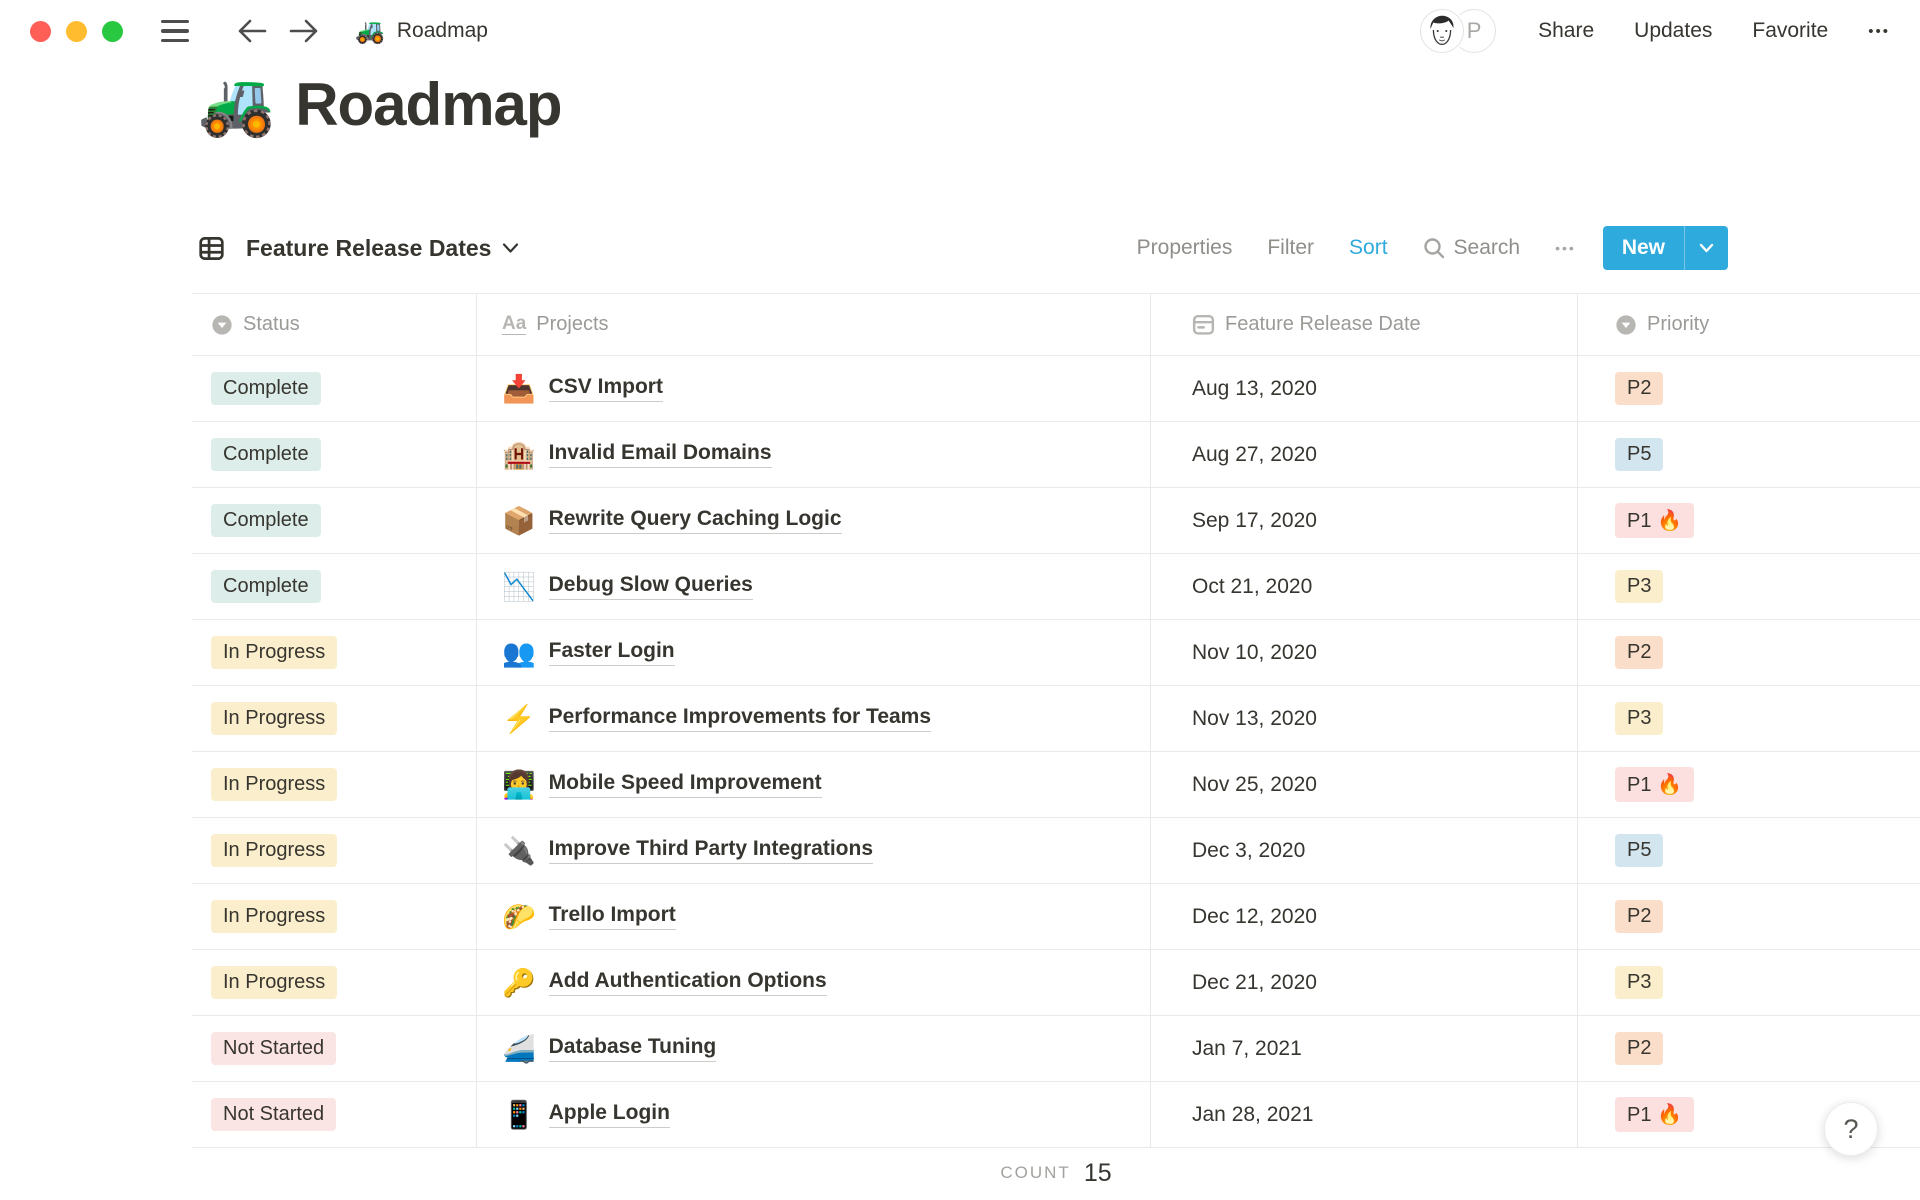 The width and height of the screenshot is (1920, 1200). What do you see at coordinates (334, 324) in the screenshot?
I see `column-header-status: Status` at bounding box center [334, 324].